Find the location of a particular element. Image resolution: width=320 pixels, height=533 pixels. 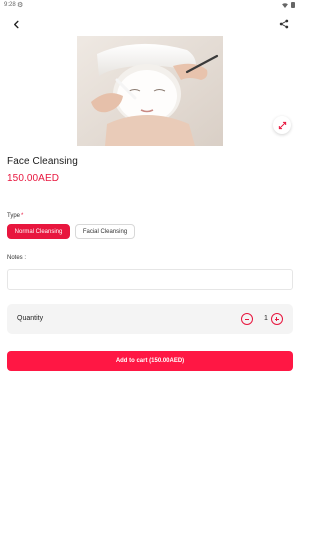

product-price: 150.00AED is located at coordinates (33, 178).